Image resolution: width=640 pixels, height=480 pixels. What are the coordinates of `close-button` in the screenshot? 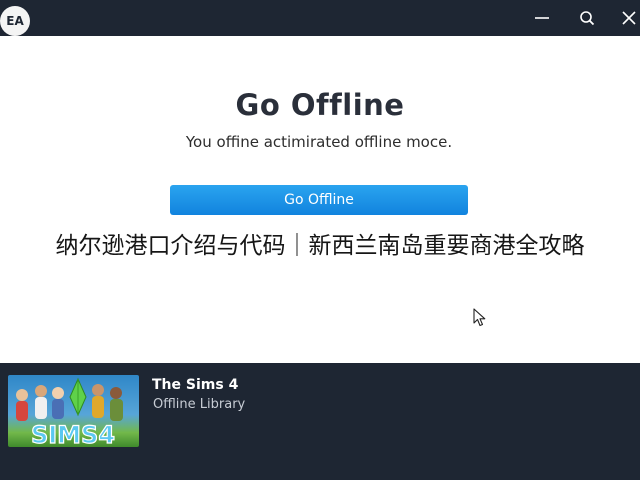 It's located at (629, 18).